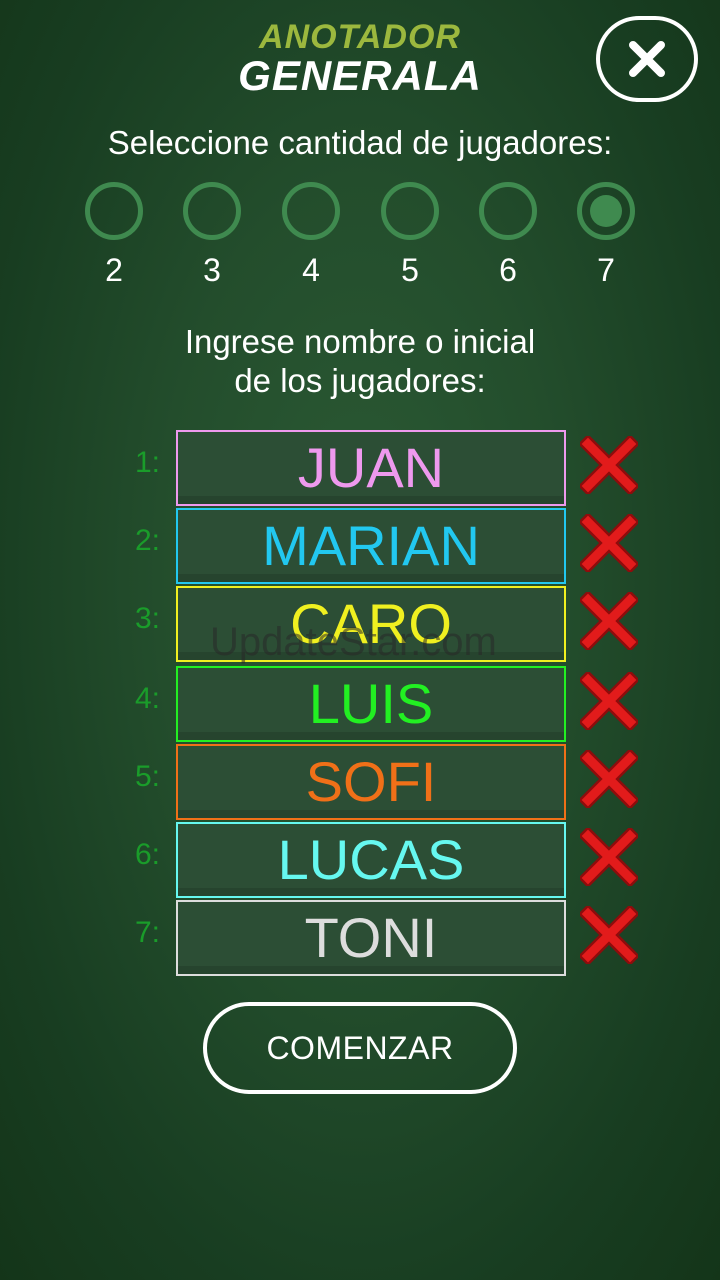  Describe the element at coordinates (311, 270) in the screenshot. I see `radio-label: 4` at that location.